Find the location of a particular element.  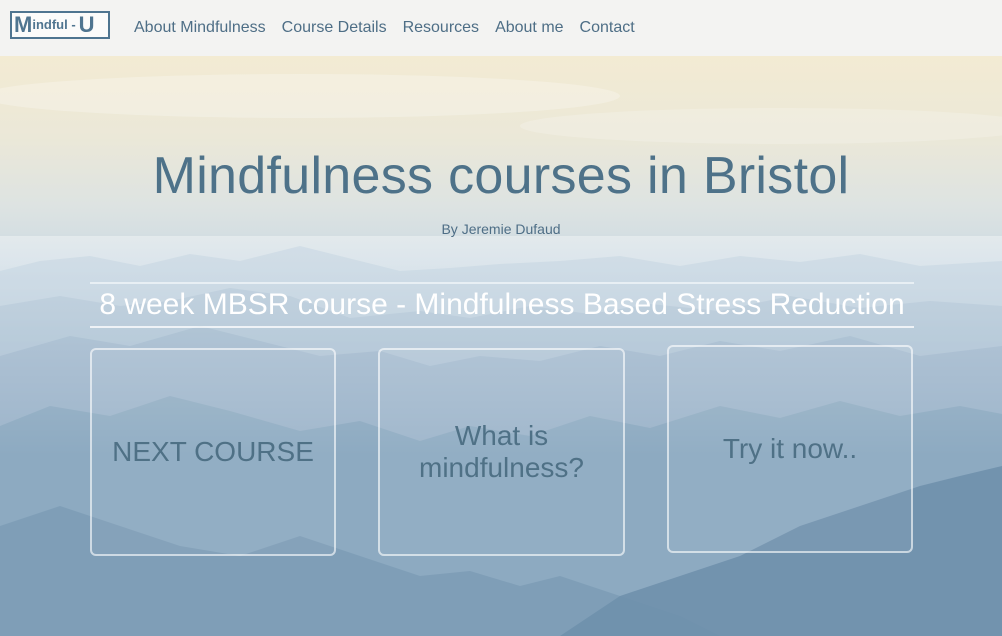

page-title: Mindfulness courses in Bristol is located at coordinates (501, 176).